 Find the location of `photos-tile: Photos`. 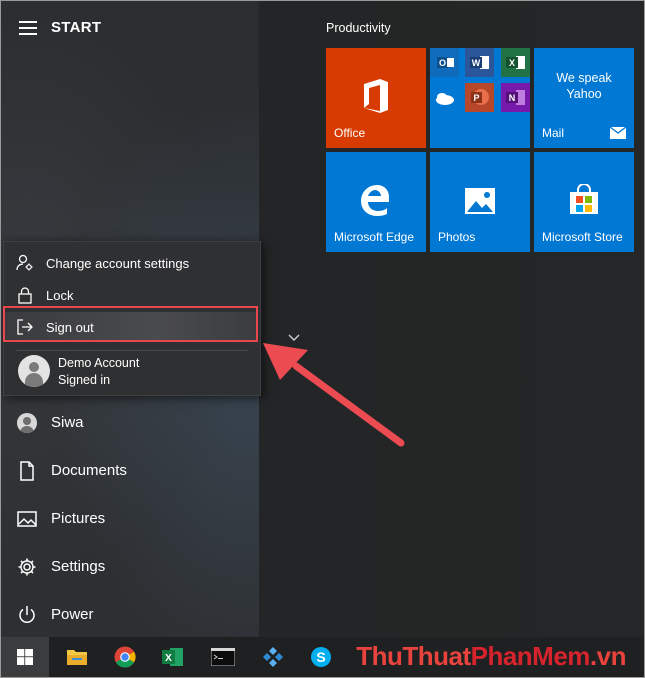

photos-tile: Photos is located at coordinates (480, 202).